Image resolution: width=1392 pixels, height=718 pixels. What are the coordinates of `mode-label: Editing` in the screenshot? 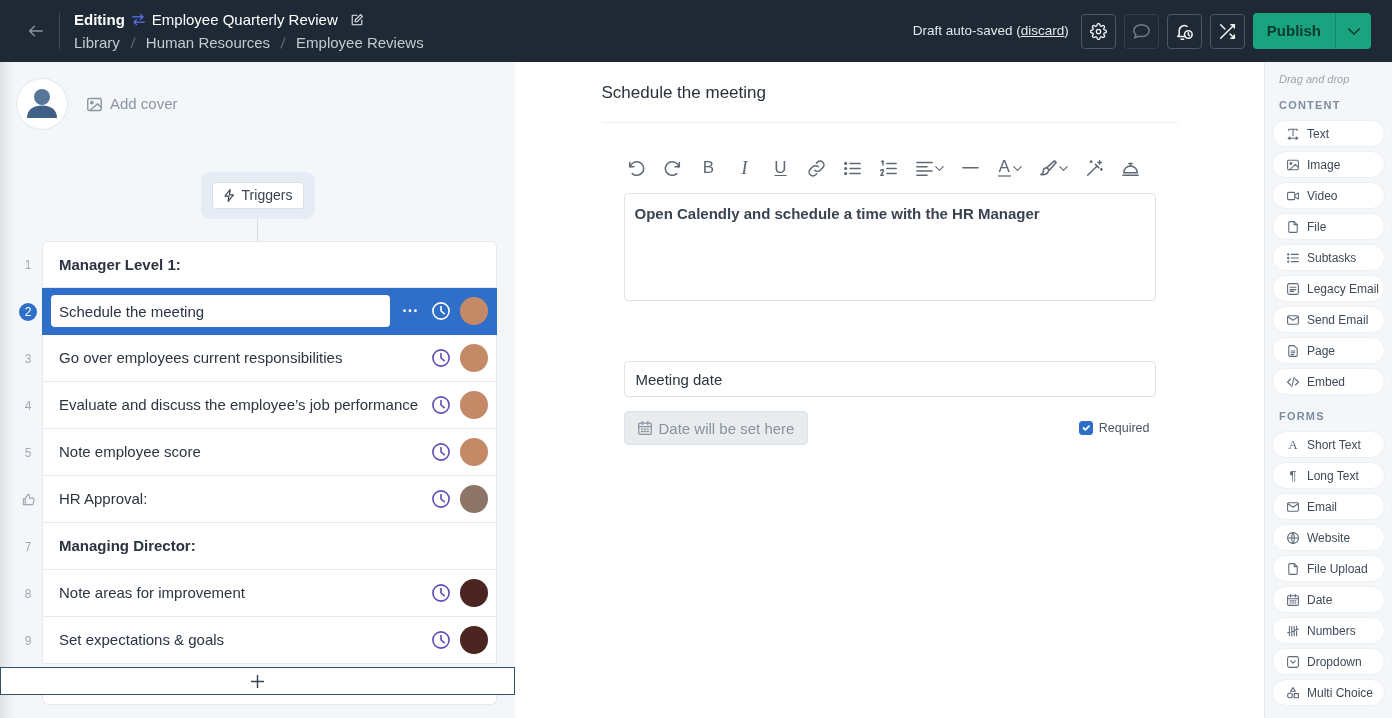 It's located at (99, 19).